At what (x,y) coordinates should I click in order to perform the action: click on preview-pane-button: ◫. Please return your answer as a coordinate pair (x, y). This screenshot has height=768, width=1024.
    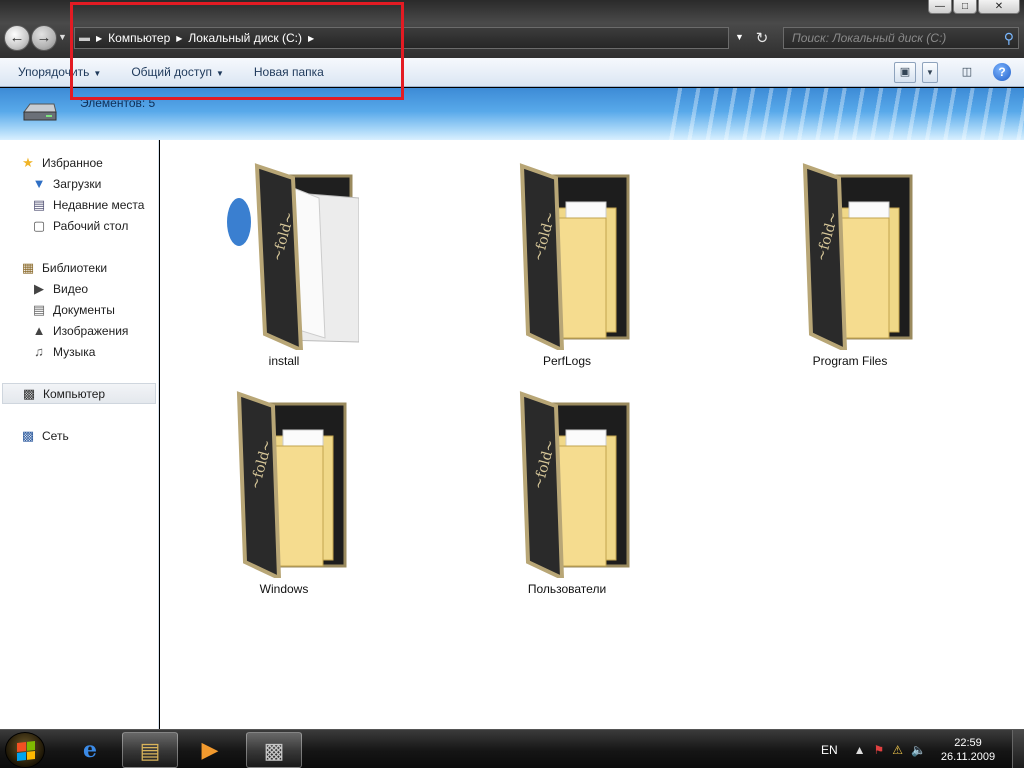
    Looking at the image, I should click on (967, 72).